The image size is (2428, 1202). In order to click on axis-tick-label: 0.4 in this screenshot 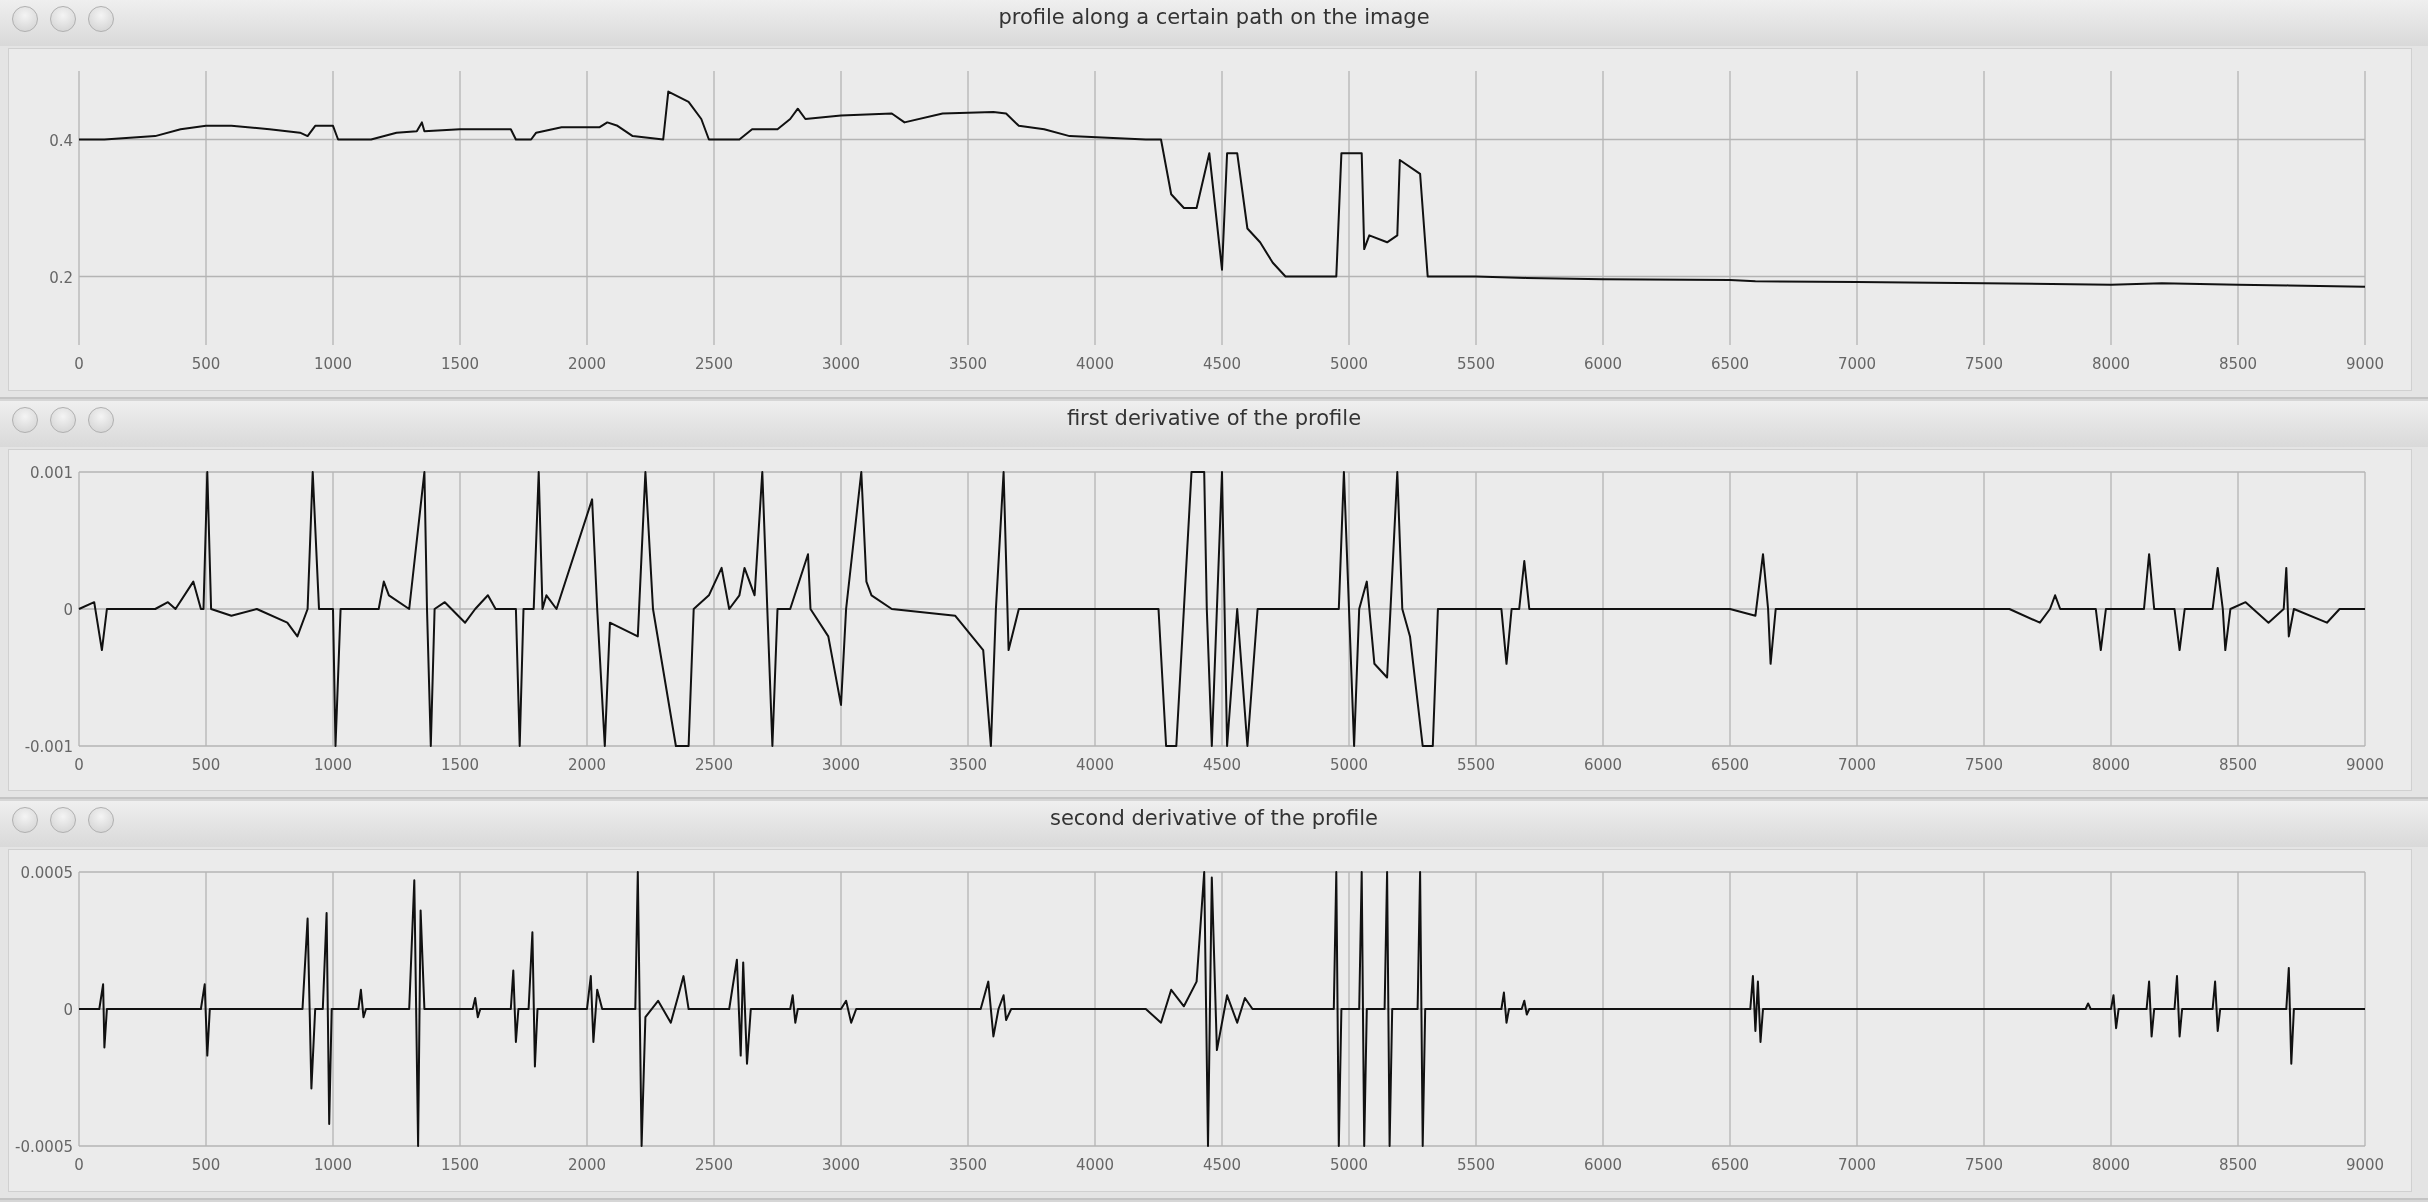, I will do `click(61, 140)`.